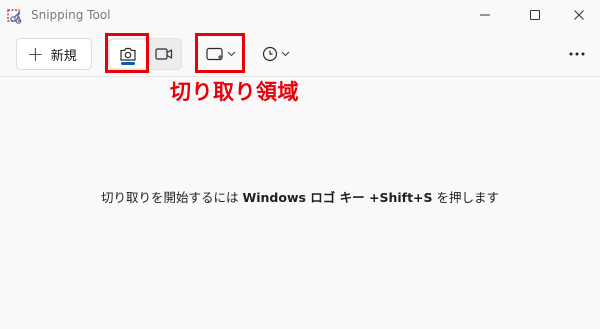 The image size is (600, 329). What do you see at coordinates (270, 54) in the screenshot?
I see `clock-icon` at bounding box center [270, 54].